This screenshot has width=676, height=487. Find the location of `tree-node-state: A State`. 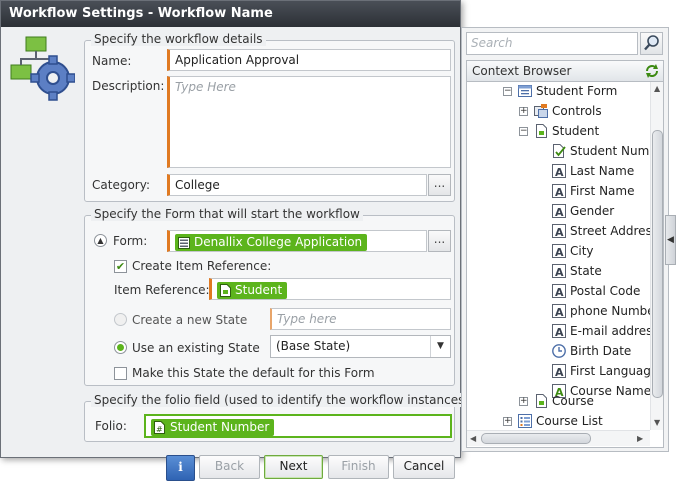

tree-node-state: A State is located at coordinates (558, 272).